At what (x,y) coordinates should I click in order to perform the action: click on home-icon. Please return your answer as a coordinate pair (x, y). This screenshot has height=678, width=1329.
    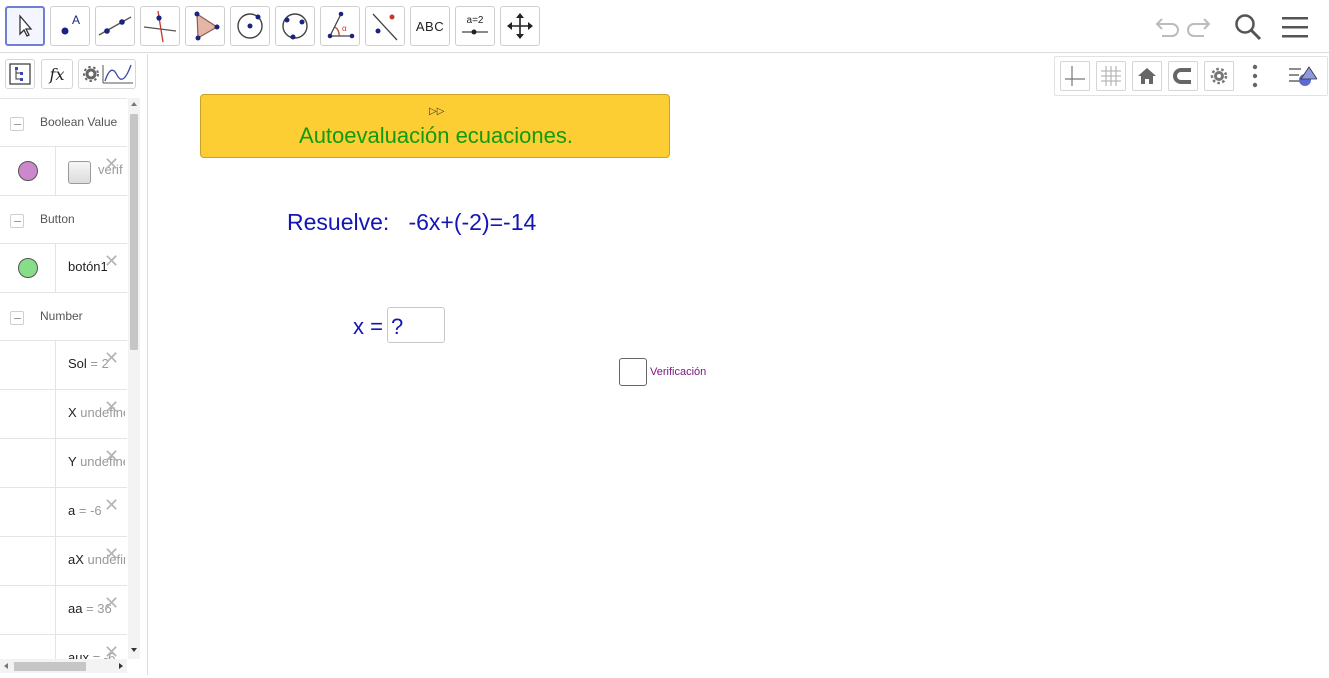
    Looking at the image, I should click on (1147, 76).